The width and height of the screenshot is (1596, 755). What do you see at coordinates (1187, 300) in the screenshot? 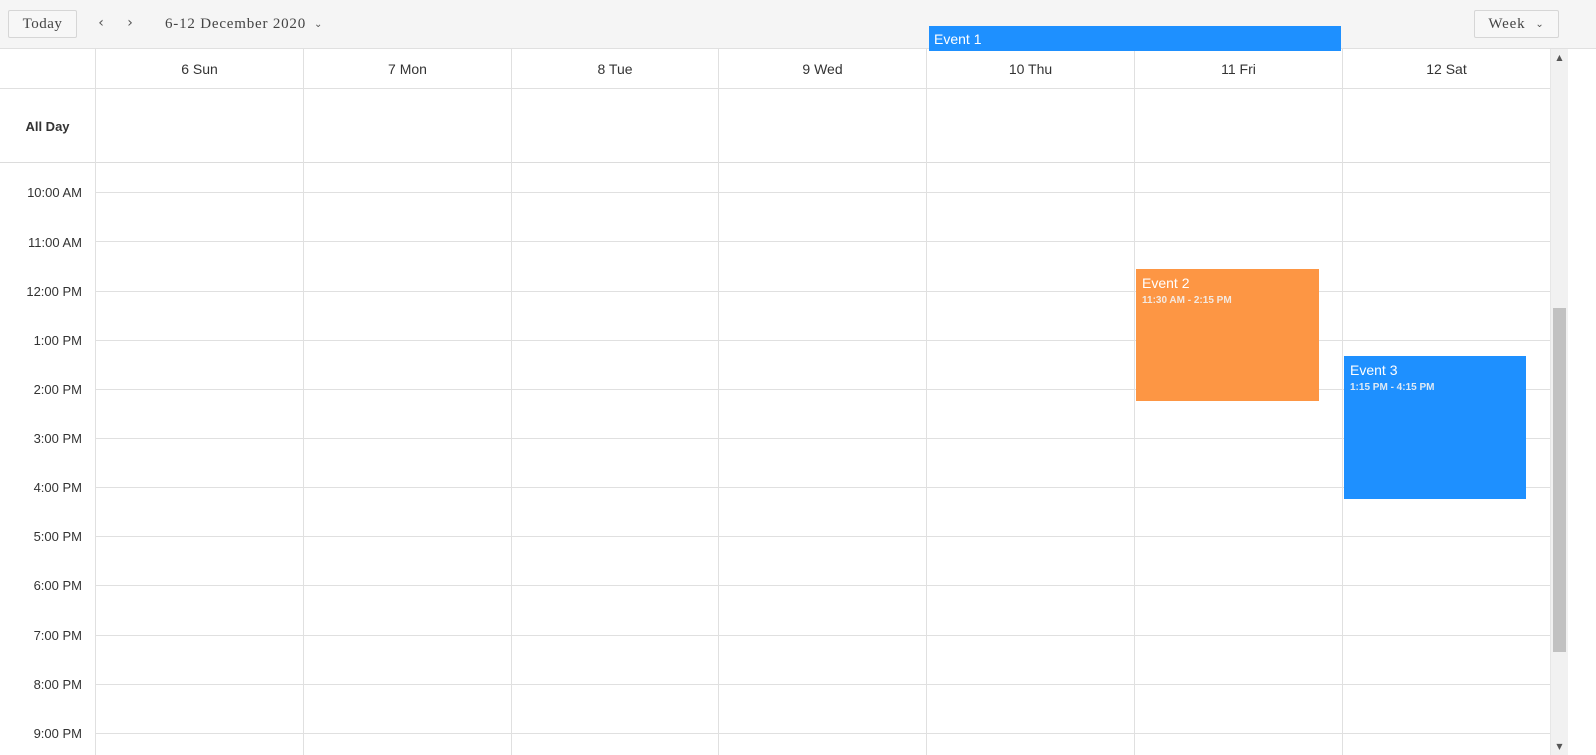
I see `event-time: 11:30 AM - 2:15 PM` at bounding box center [1187, 300].